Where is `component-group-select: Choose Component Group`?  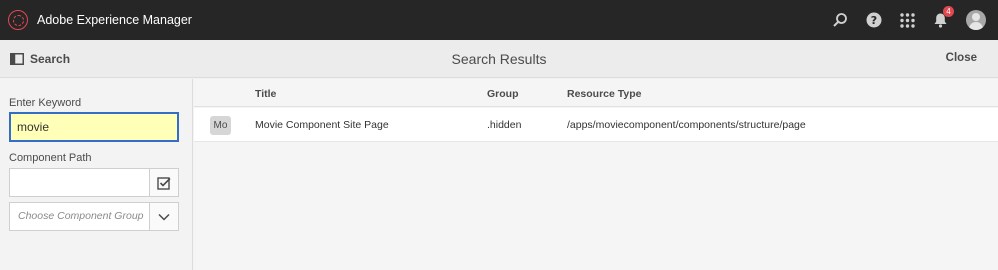 component-group-select: Choose Component Group is located at coordinates (94, 216).